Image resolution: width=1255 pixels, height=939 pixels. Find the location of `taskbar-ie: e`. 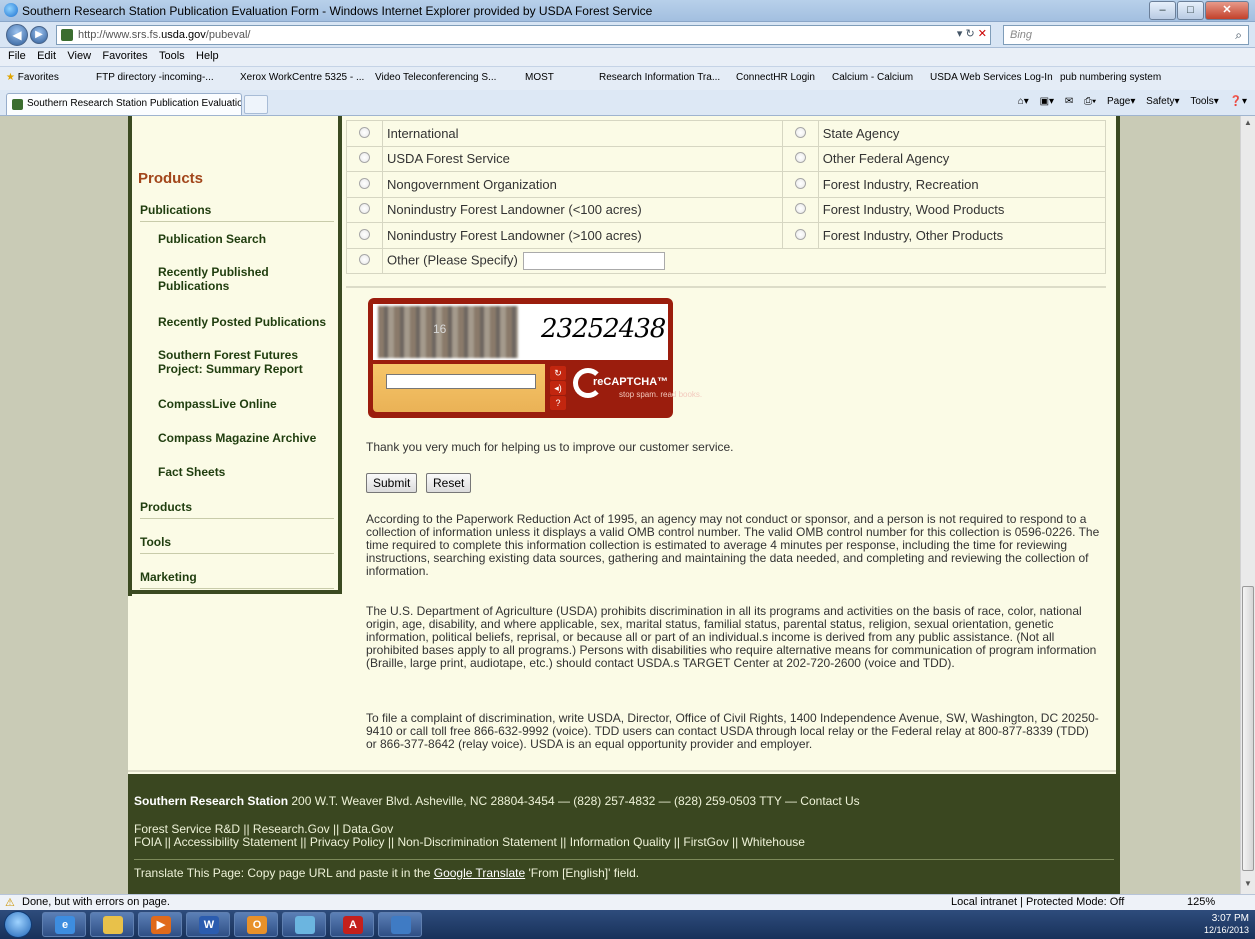

taskbar-ie: e is located at coordinates (64, 924).